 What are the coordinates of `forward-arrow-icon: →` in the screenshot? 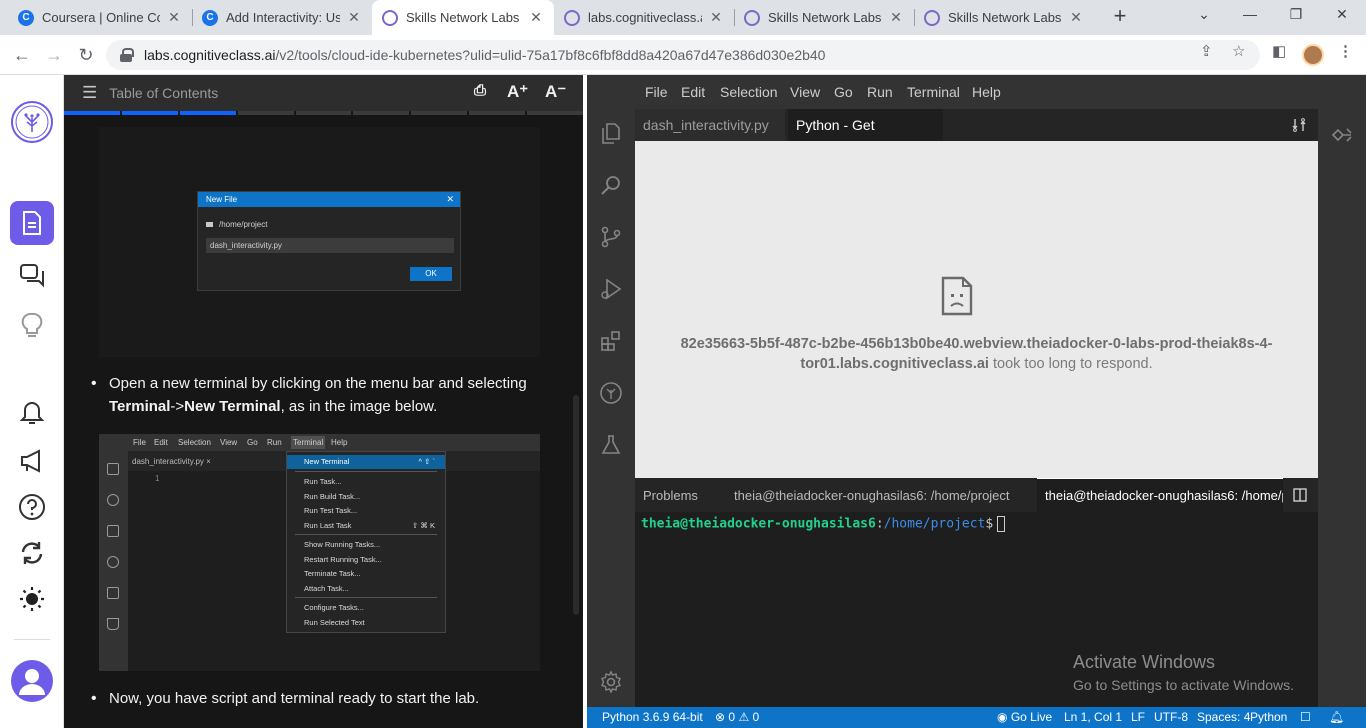 It's located at (54, 55).